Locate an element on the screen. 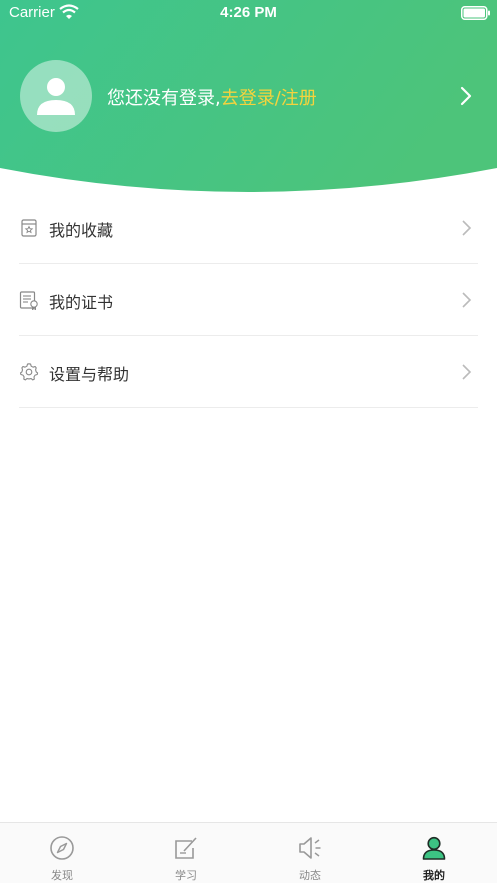 The image size is (497, 883). gear-icon is located at coordinates (29, 372).